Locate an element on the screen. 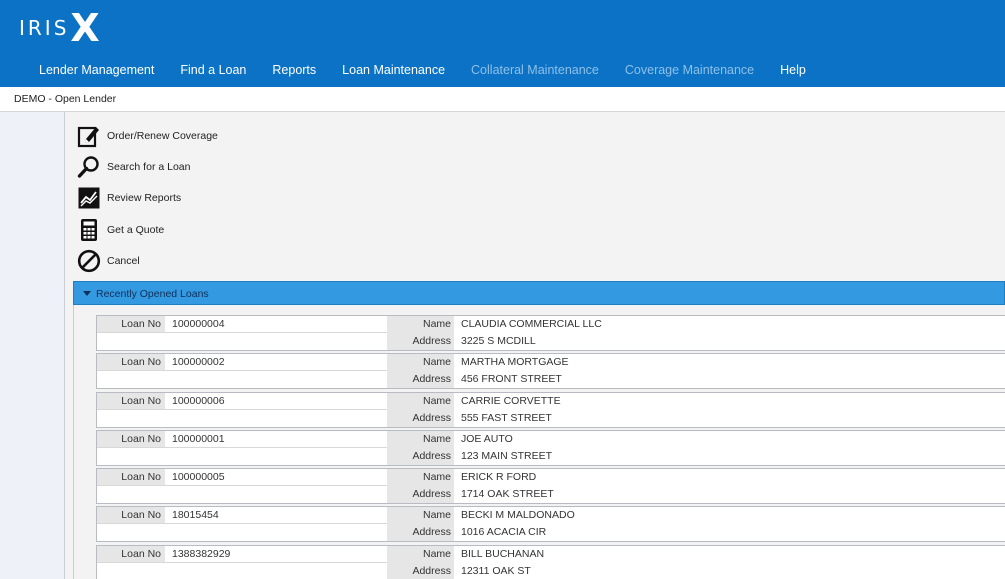  borrower-name: BILL BUCHANAN is located at coordinates (503, 553).